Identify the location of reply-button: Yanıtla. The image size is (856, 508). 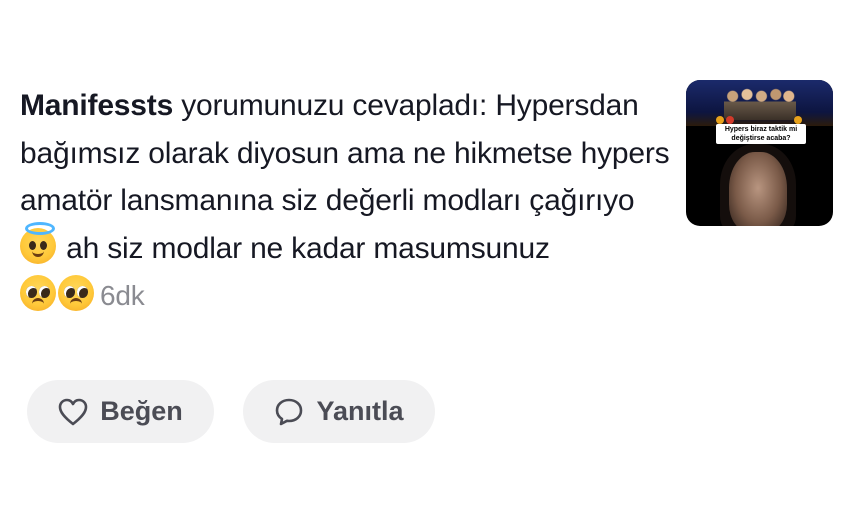
(339, 411).